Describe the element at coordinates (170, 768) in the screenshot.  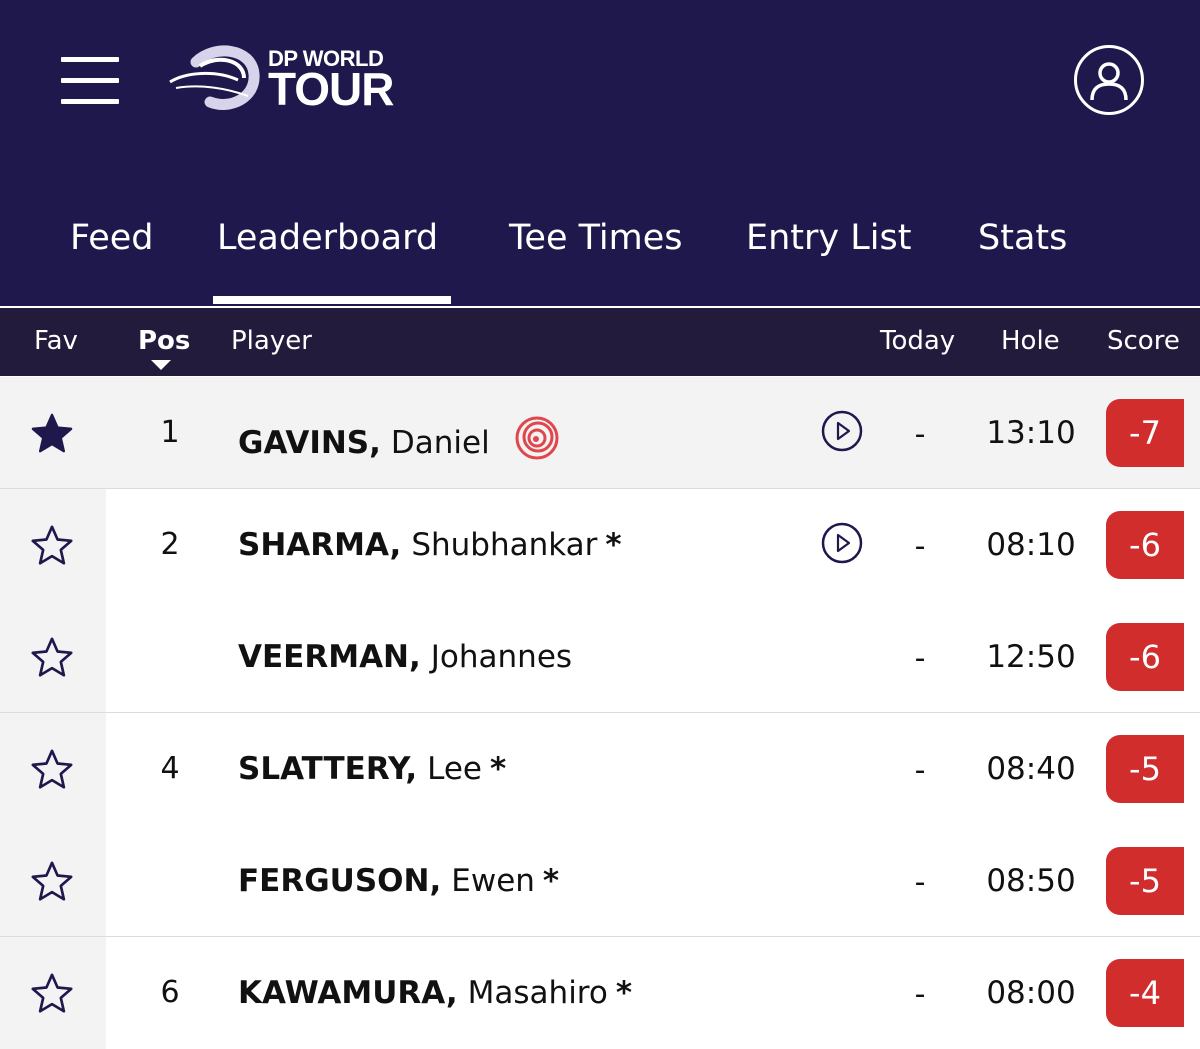
I see `position: 4` at that location.